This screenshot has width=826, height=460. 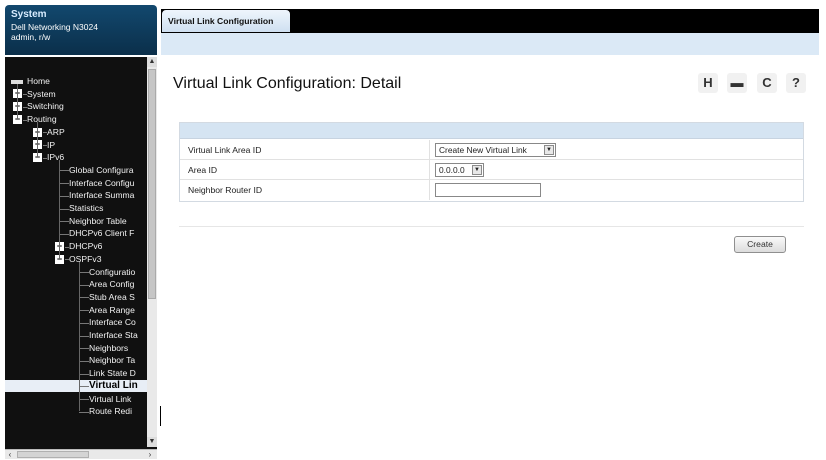 I want to click on tree-item: Interface Configu, so click(x=76, y=183).